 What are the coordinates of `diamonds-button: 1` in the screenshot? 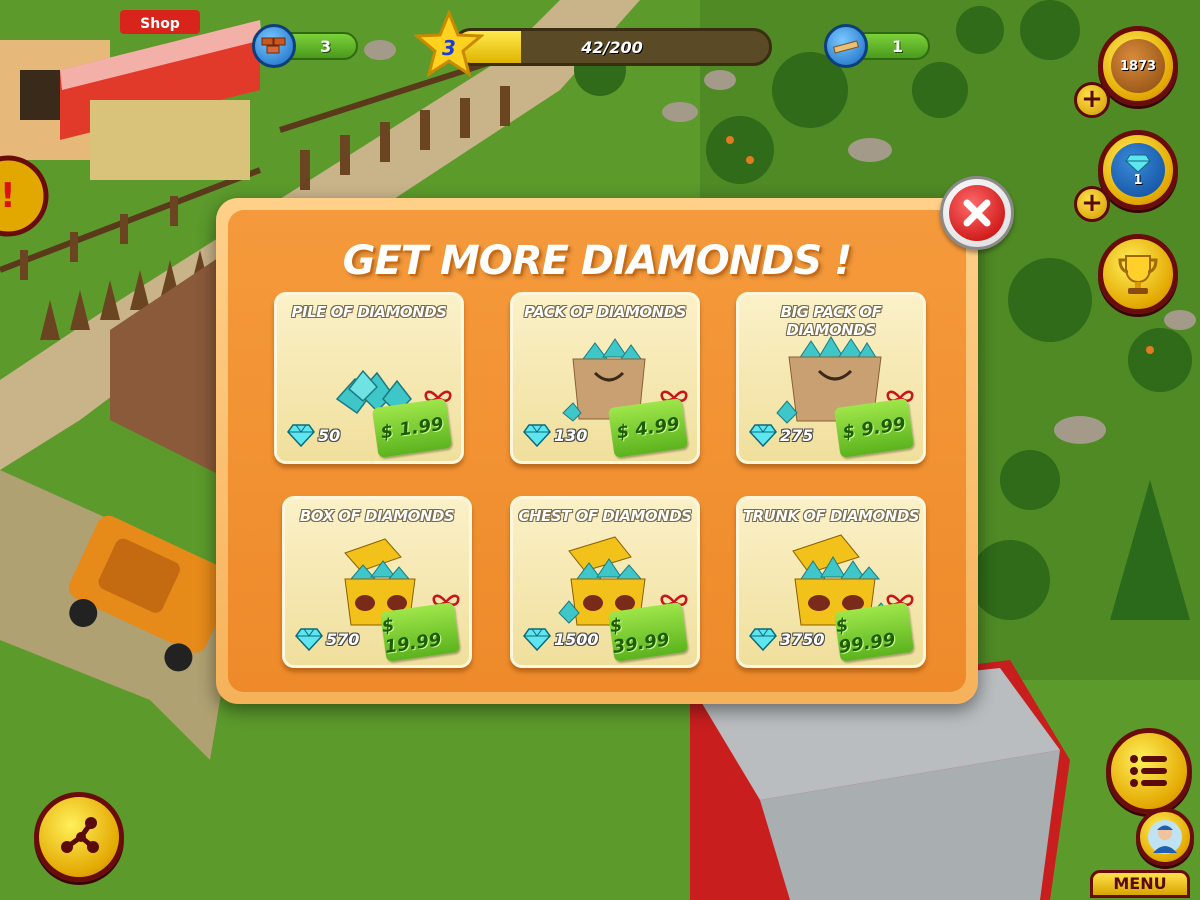 It's located at (1138, 170).